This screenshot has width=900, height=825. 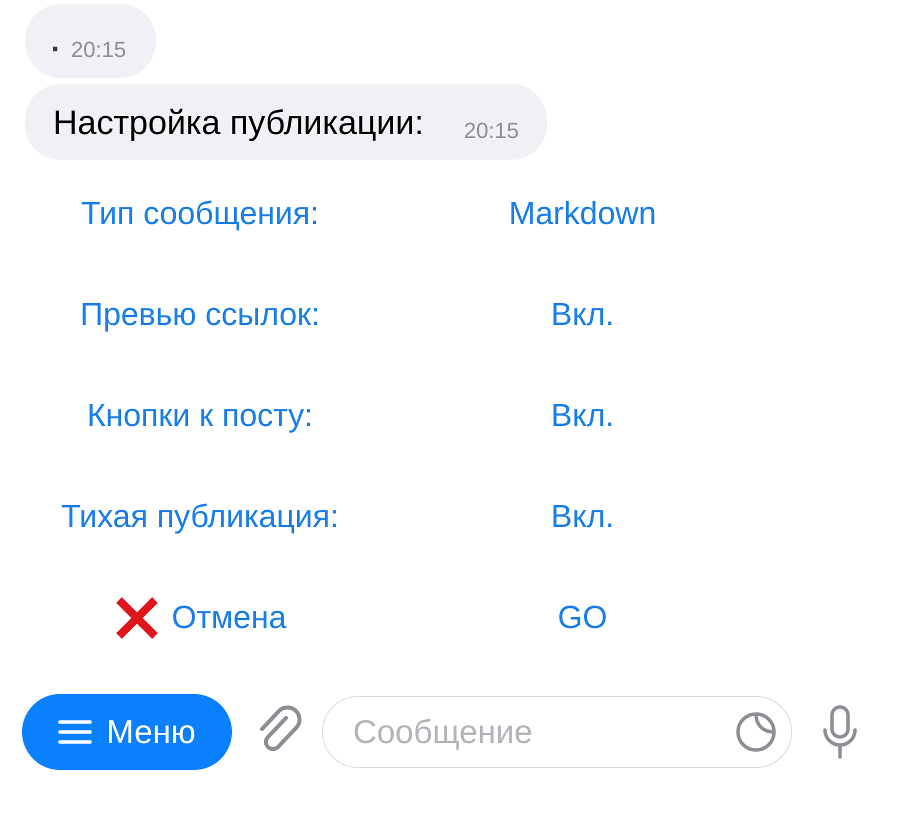 What do you see at coordinates (756, 732) in the screenshot?
I see `sticker-icon` at bounding box center [756, 732].